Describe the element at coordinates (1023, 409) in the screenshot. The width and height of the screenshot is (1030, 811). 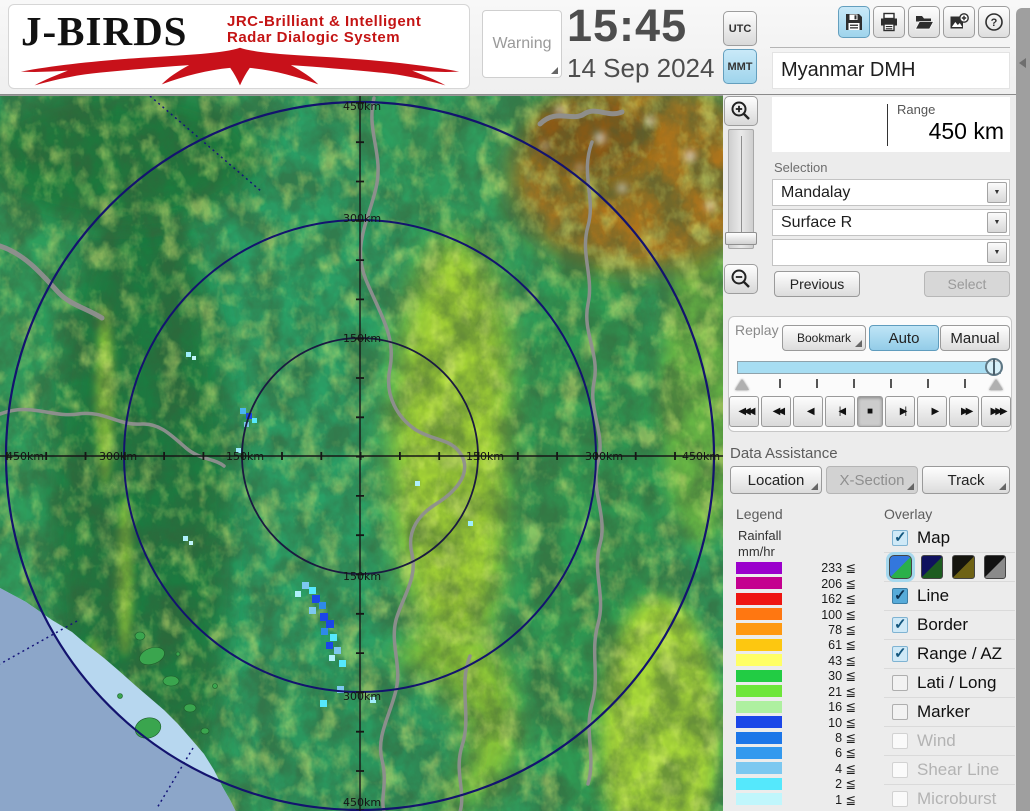
I see `panel-collapse-strip` at that location.